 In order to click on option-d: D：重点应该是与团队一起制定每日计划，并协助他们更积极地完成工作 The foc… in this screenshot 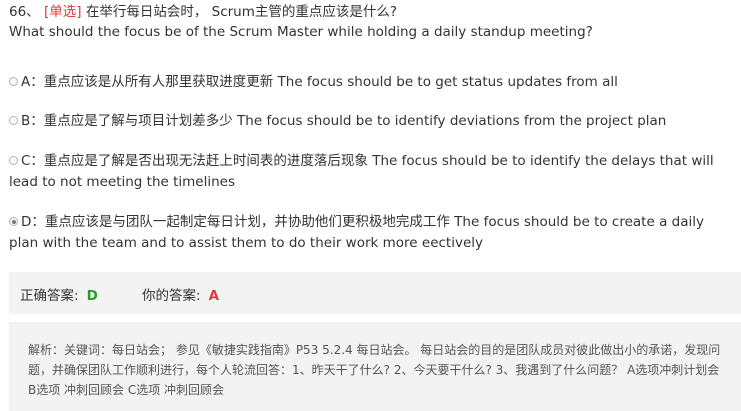, I will do `click(371, 233)`.